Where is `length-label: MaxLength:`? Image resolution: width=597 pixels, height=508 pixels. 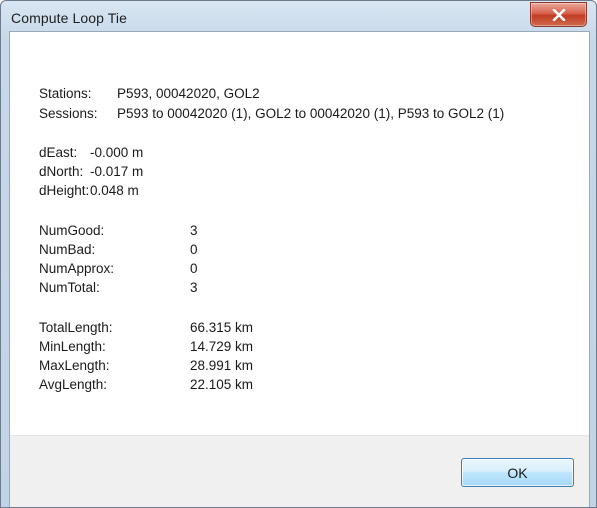 length-label: MaxLength: is located at coordinates (74, 365).